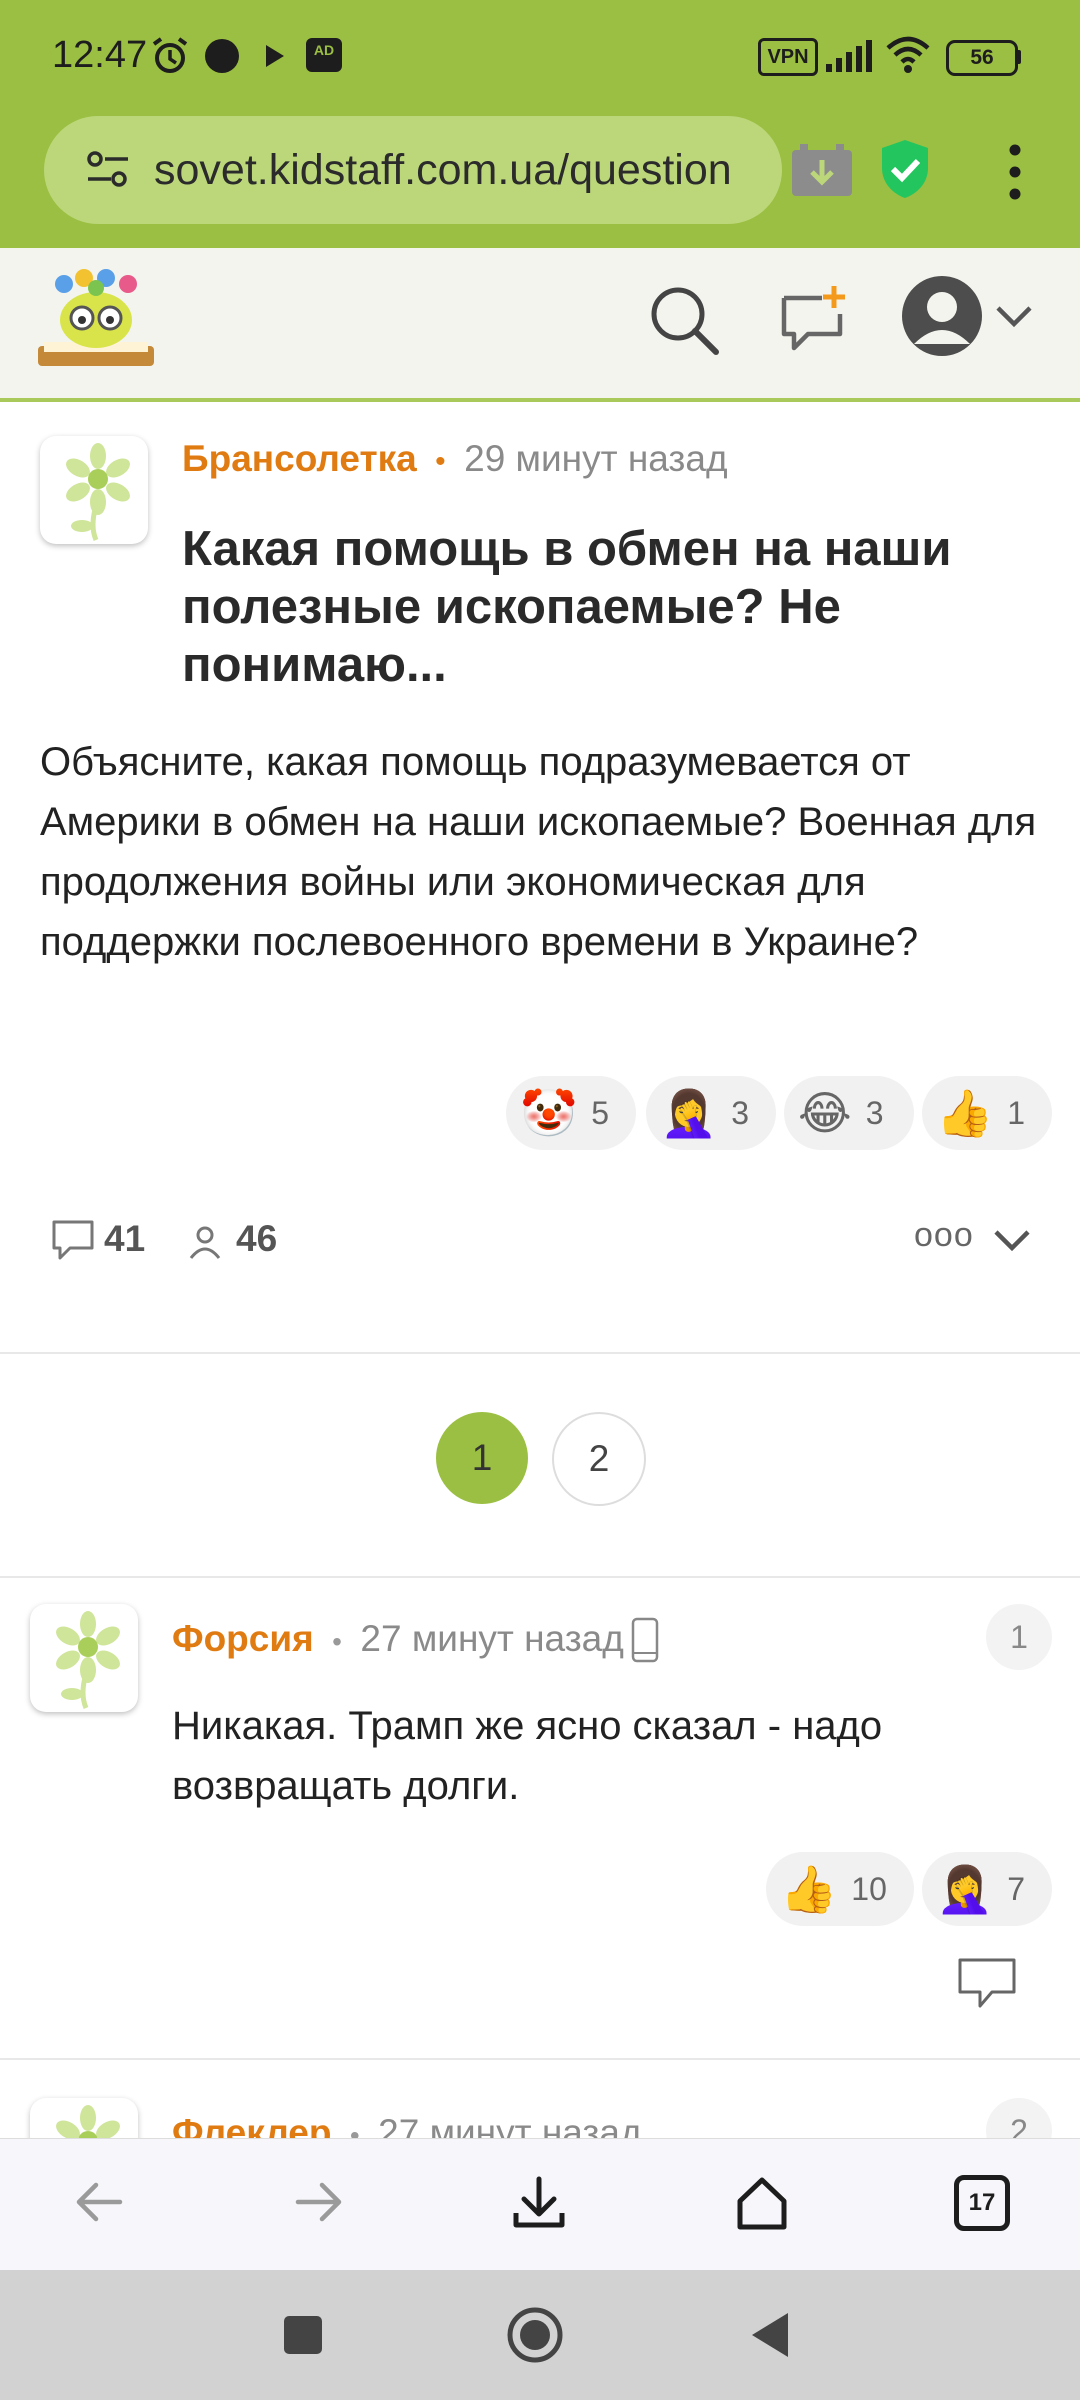  Describe the element at coordinates (908, 54) in the screenshot. I see `wifi-icon` at that location.